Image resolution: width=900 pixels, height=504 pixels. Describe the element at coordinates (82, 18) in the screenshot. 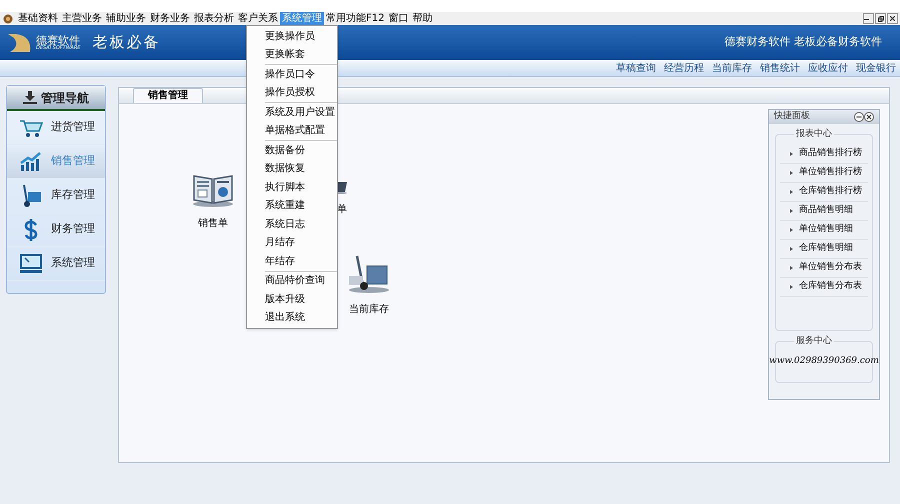

I see `menu-item: 主营业务` at that location.